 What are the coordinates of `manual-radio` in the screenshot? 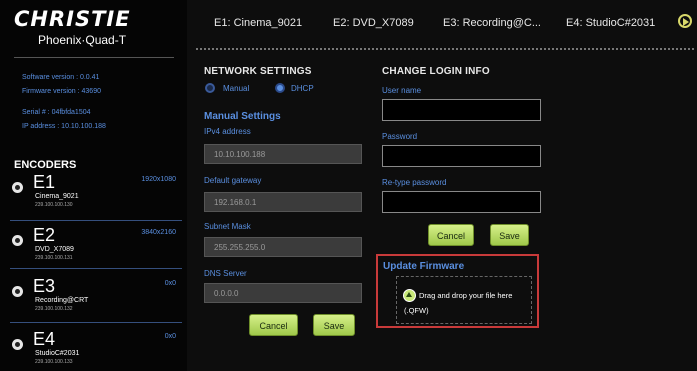 It's located at (210, 88).